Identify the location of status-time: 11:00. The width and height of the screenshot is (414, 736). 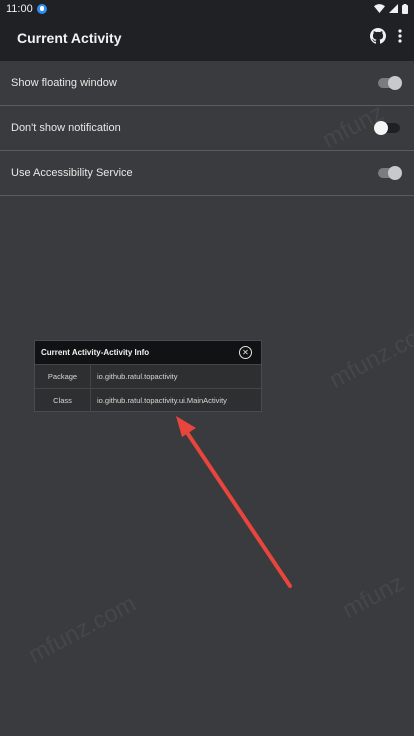
(19, 8).